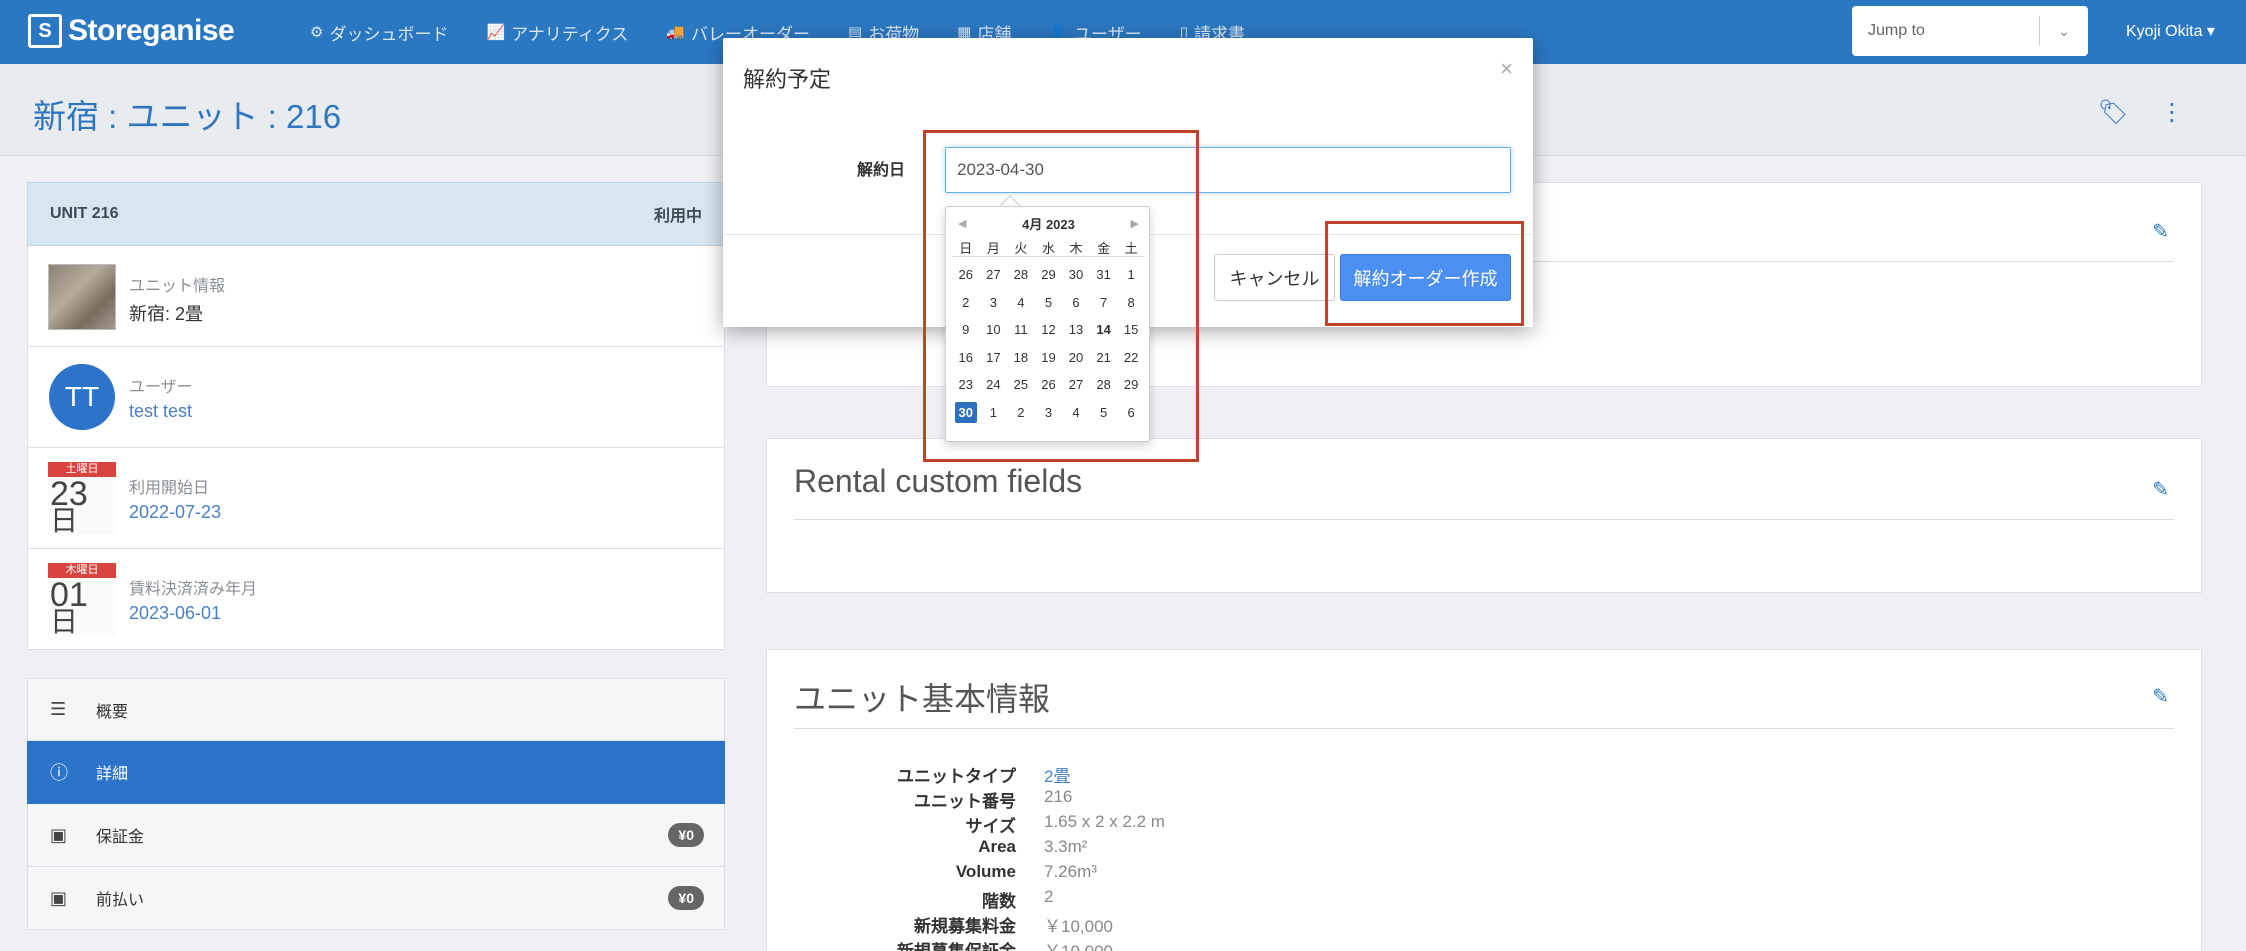 The width and height of the screenshot is (2246, 951). I want to click on info-row: Area 3.3m², so click(1094, 849).